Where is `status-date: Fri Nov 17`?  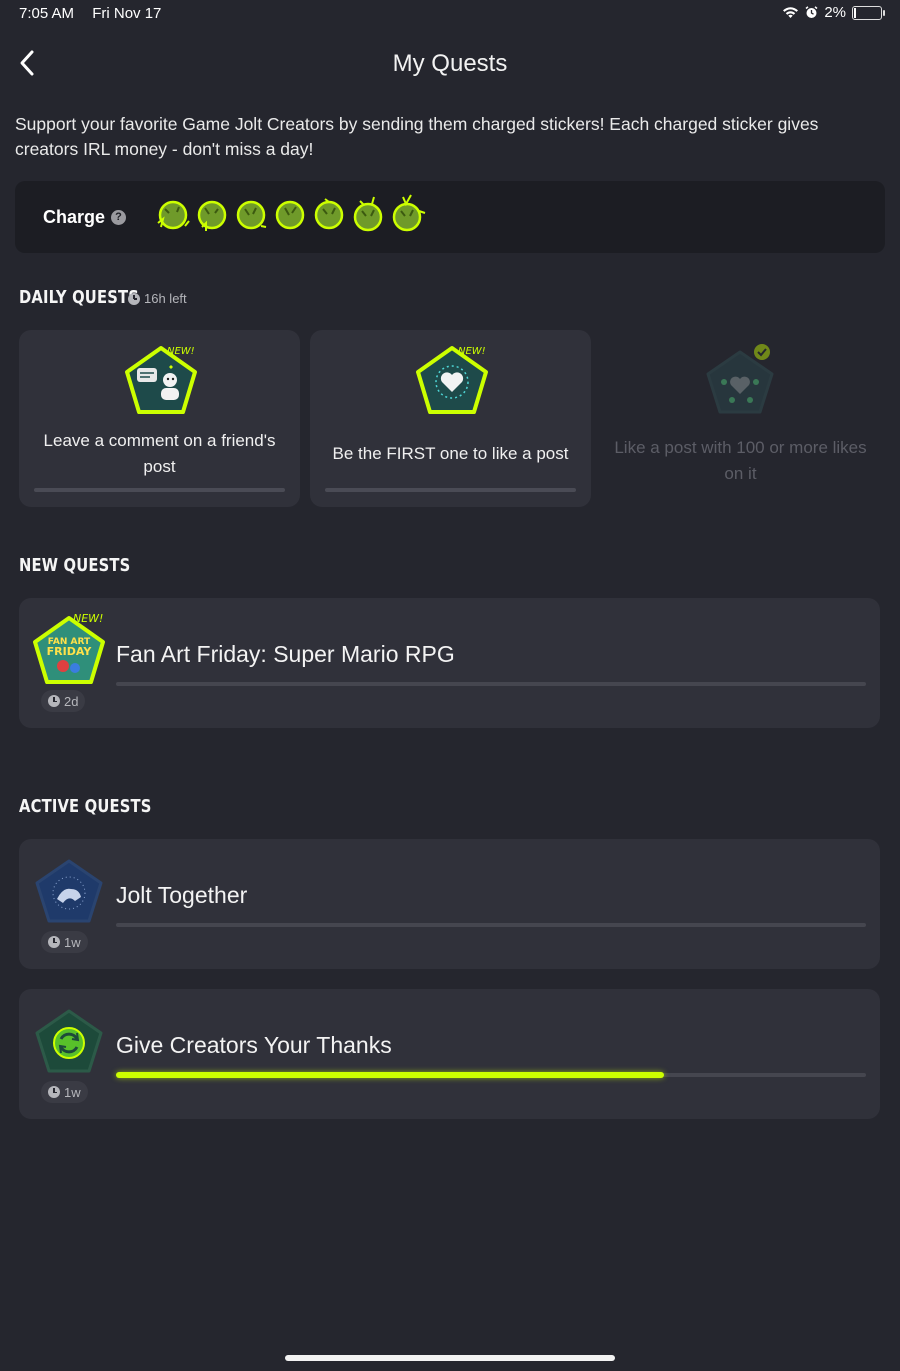 status-date: Fri Nov 17 is located at coordinates (127, 13).